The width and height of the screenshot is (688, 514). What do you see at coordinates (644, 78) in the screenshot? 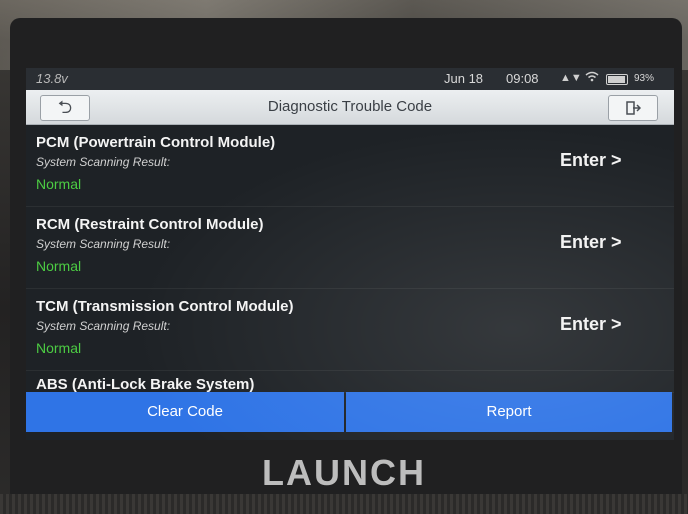
I see `battery-percent: 93%` at bounding box center [644, 78].